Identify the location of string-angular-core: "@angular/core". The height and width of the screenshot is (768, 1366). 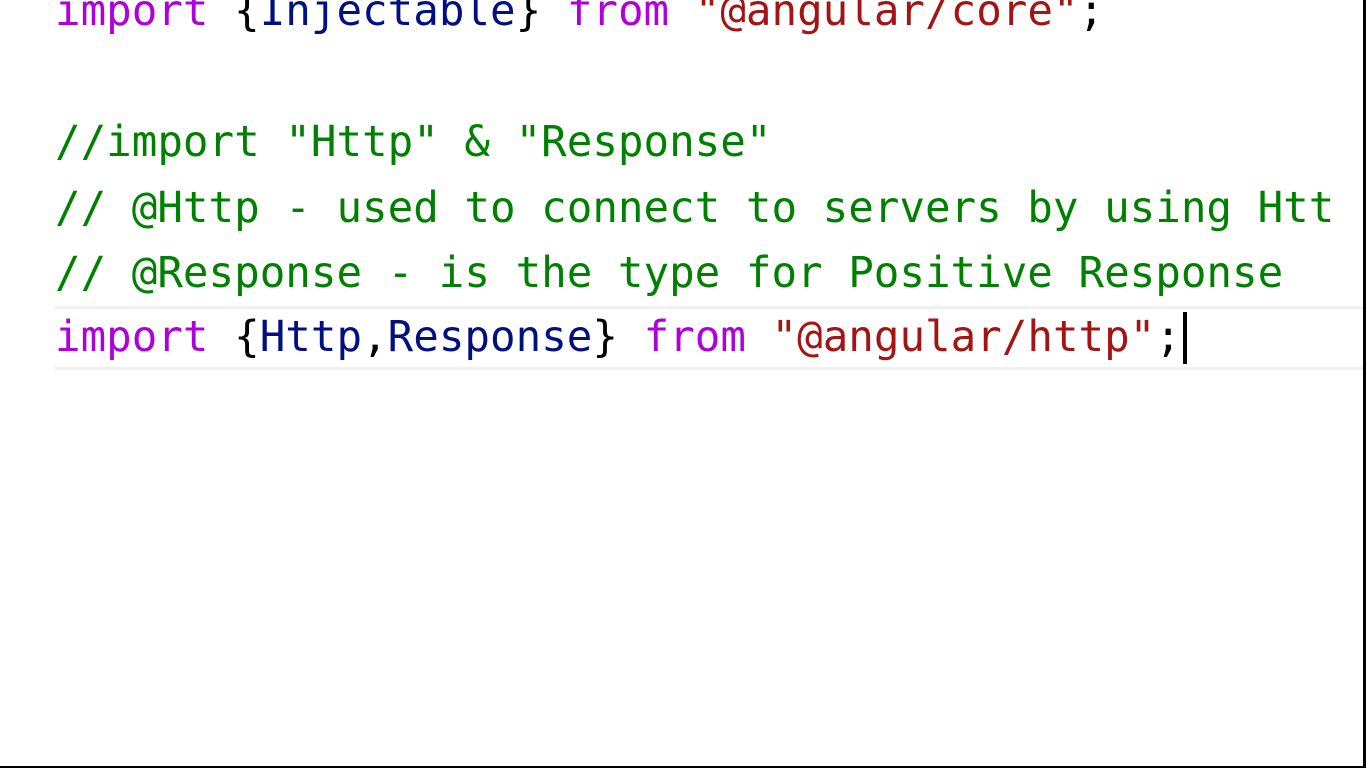
(886, 18).